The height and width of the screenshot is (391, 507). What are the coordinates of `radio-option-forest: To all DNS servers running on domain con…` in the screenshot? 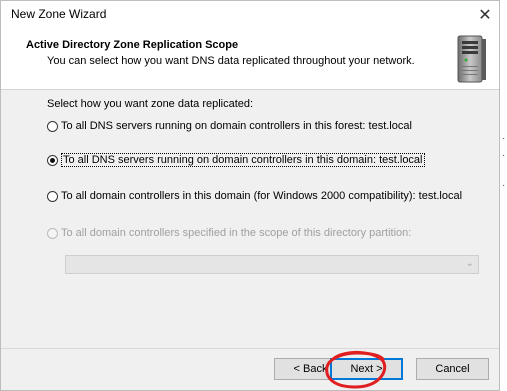 It's located at (229, 126).